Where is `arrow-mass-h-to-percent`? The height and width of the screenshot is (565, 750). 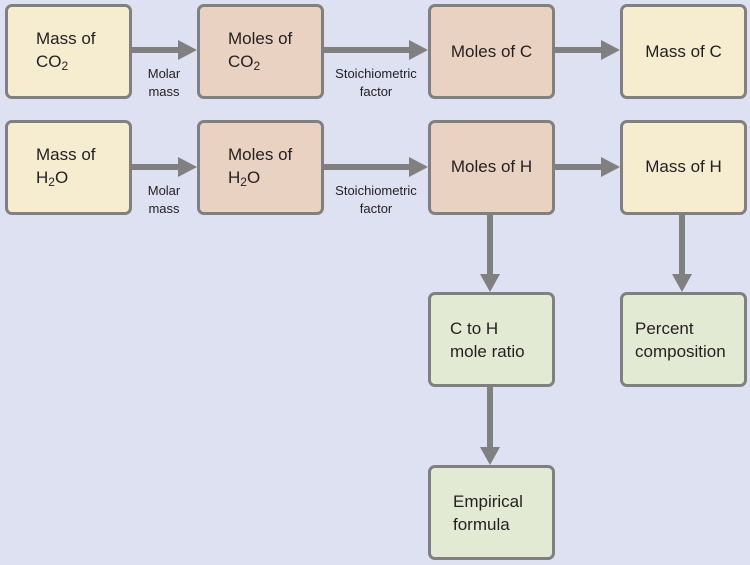 arrow-mass-h-to-percent is located at coordinates (682, 253).